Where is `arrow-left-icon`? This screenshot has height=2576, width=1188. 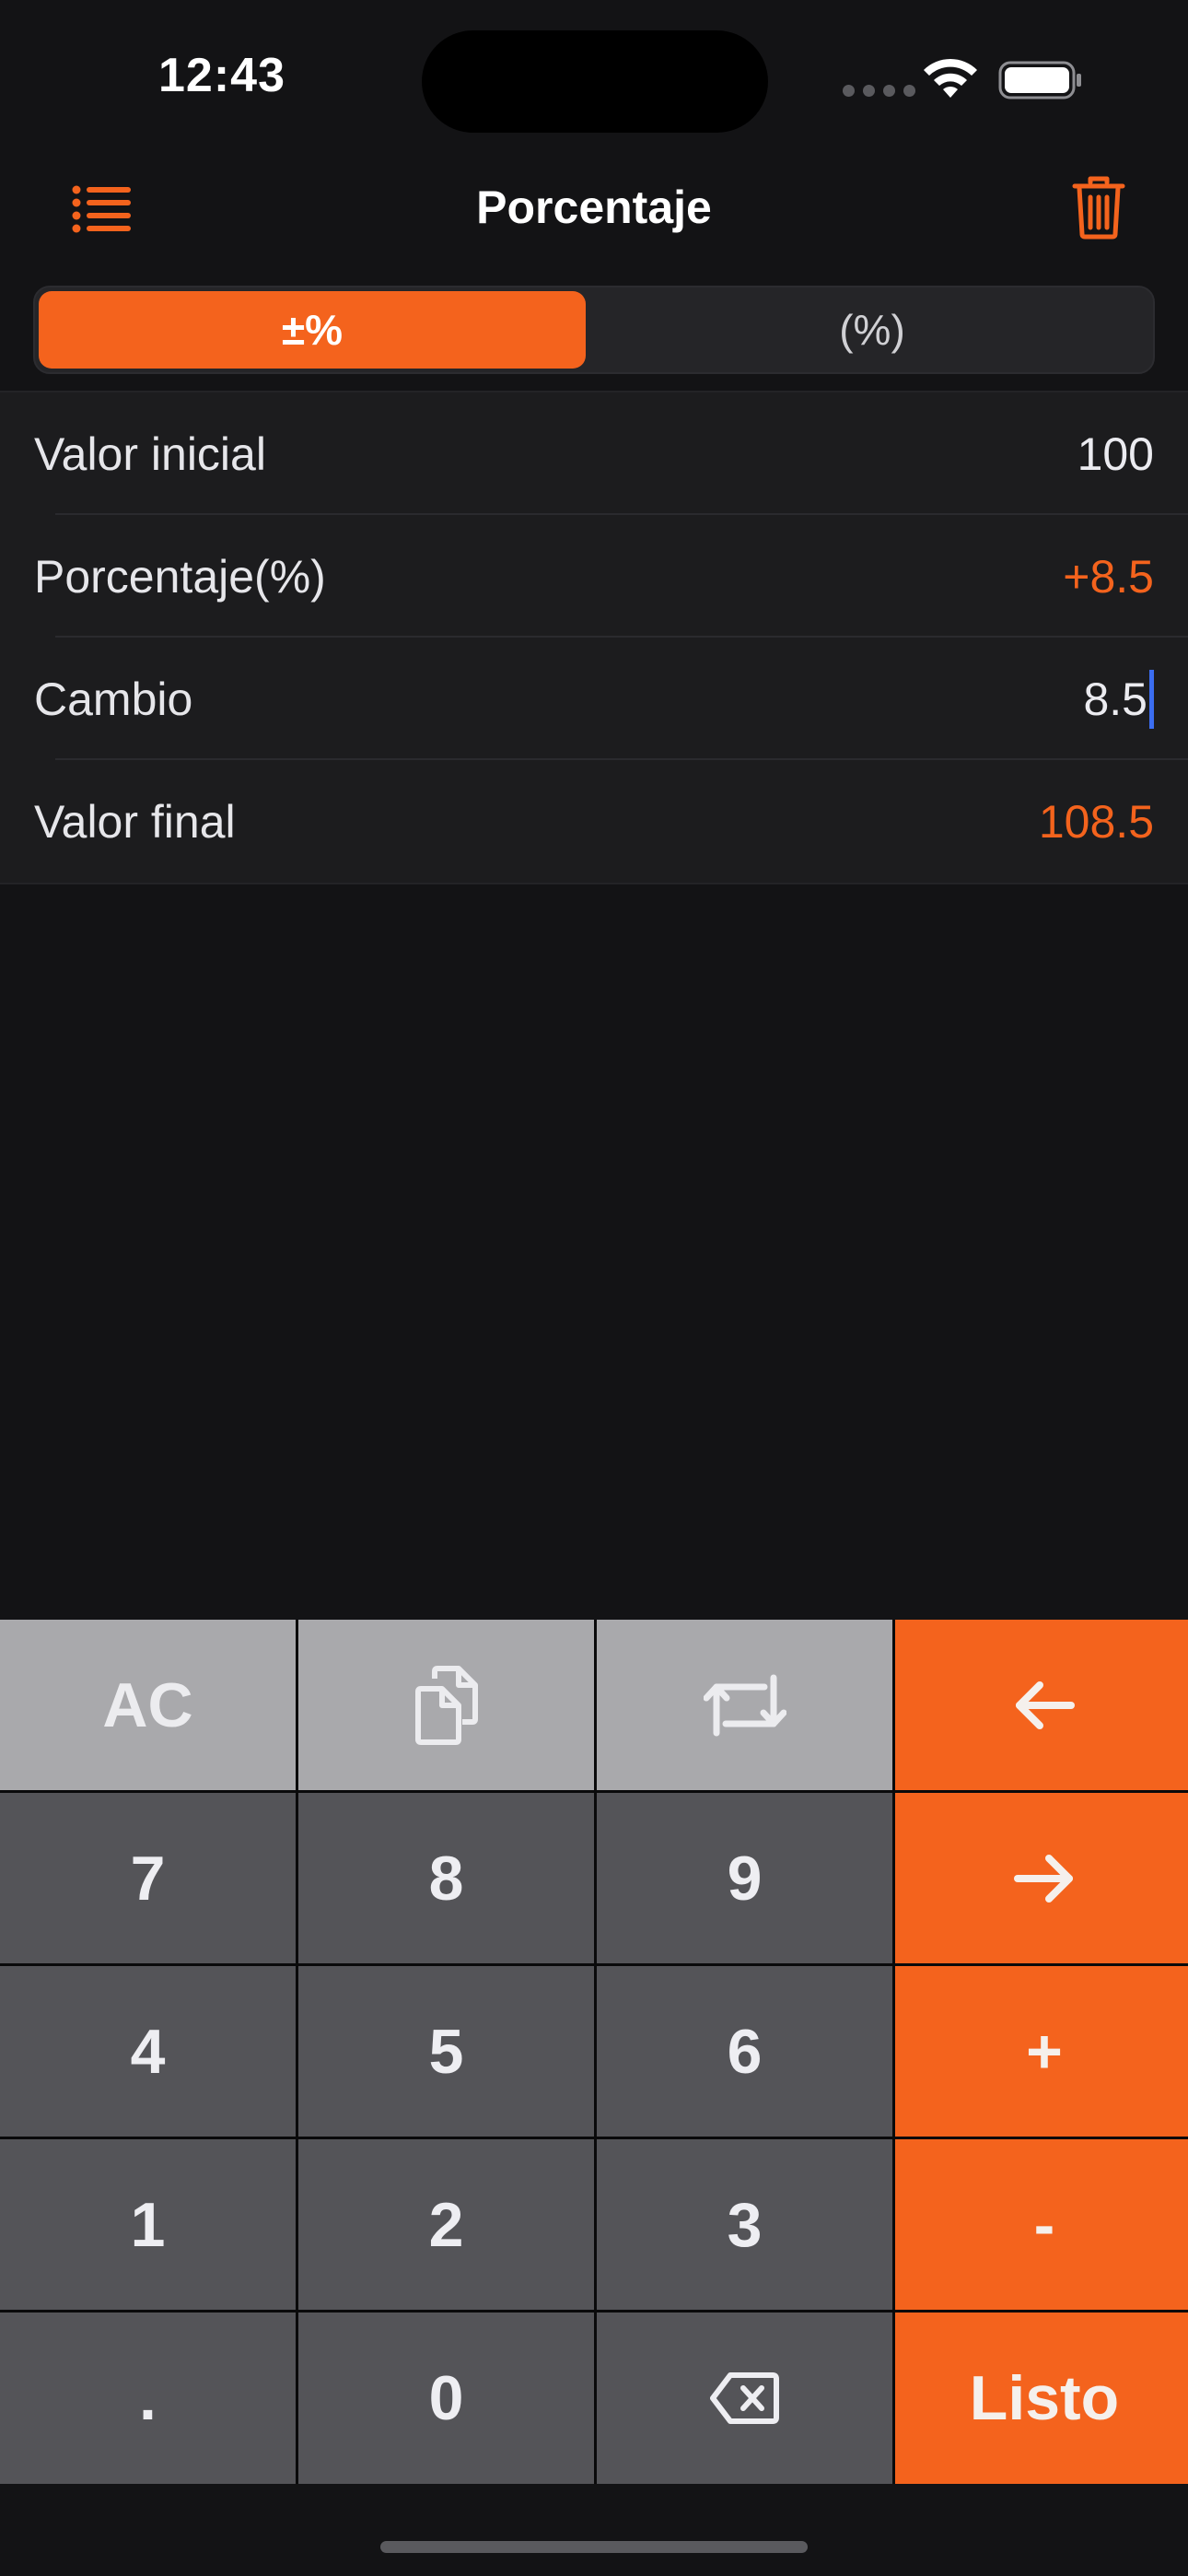
arrow-left-icon is located at coordinates (1045, 1704).